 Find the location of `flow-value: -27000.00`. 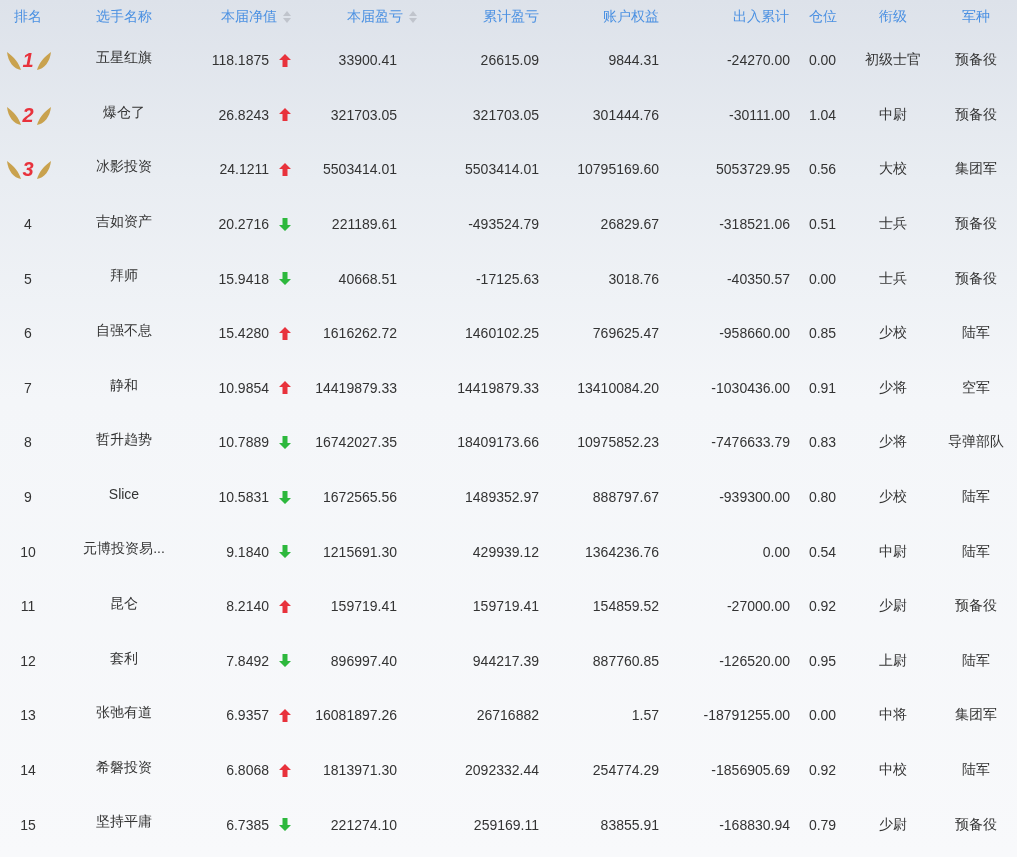

flow-value: -27000.00 is located at coordinates (758, 606).